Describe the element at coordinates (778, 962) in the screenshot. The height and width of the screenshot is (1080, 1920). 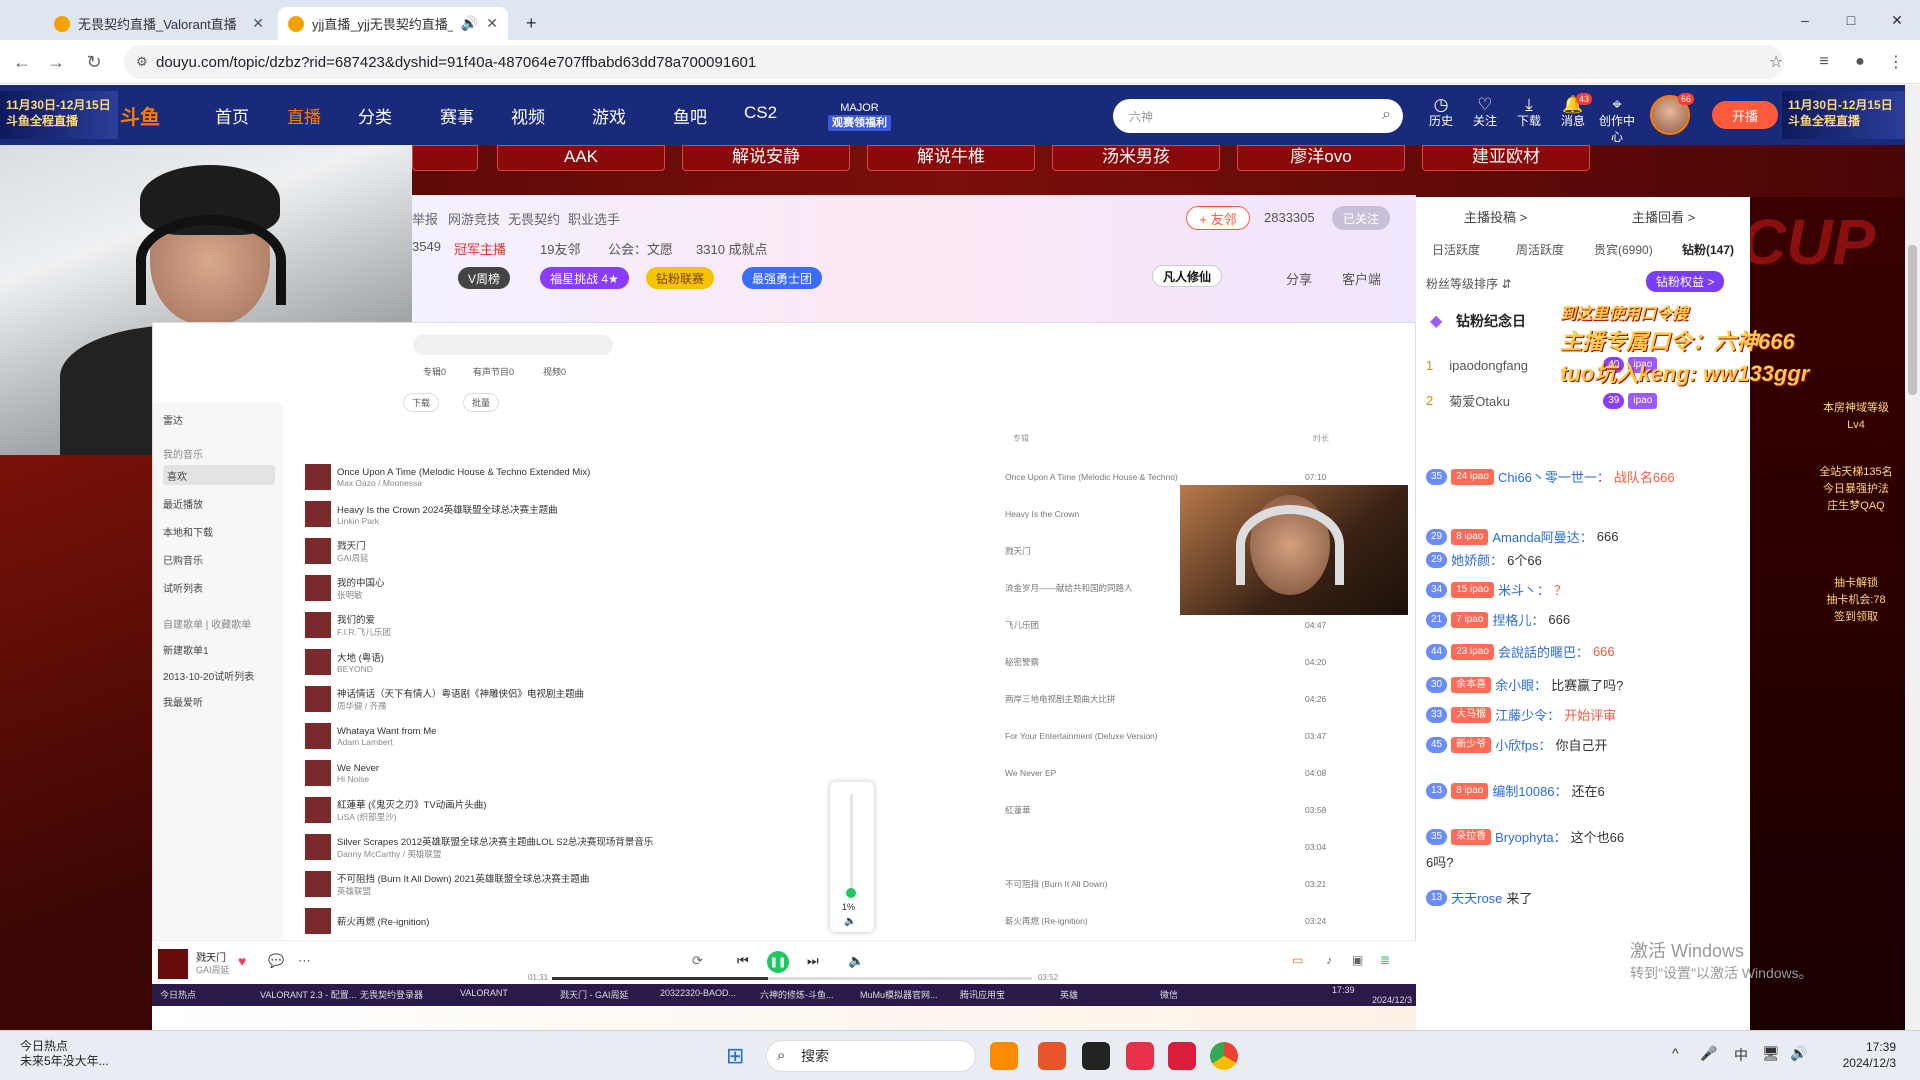
I see `pause-icon: ❚❚` at that location.